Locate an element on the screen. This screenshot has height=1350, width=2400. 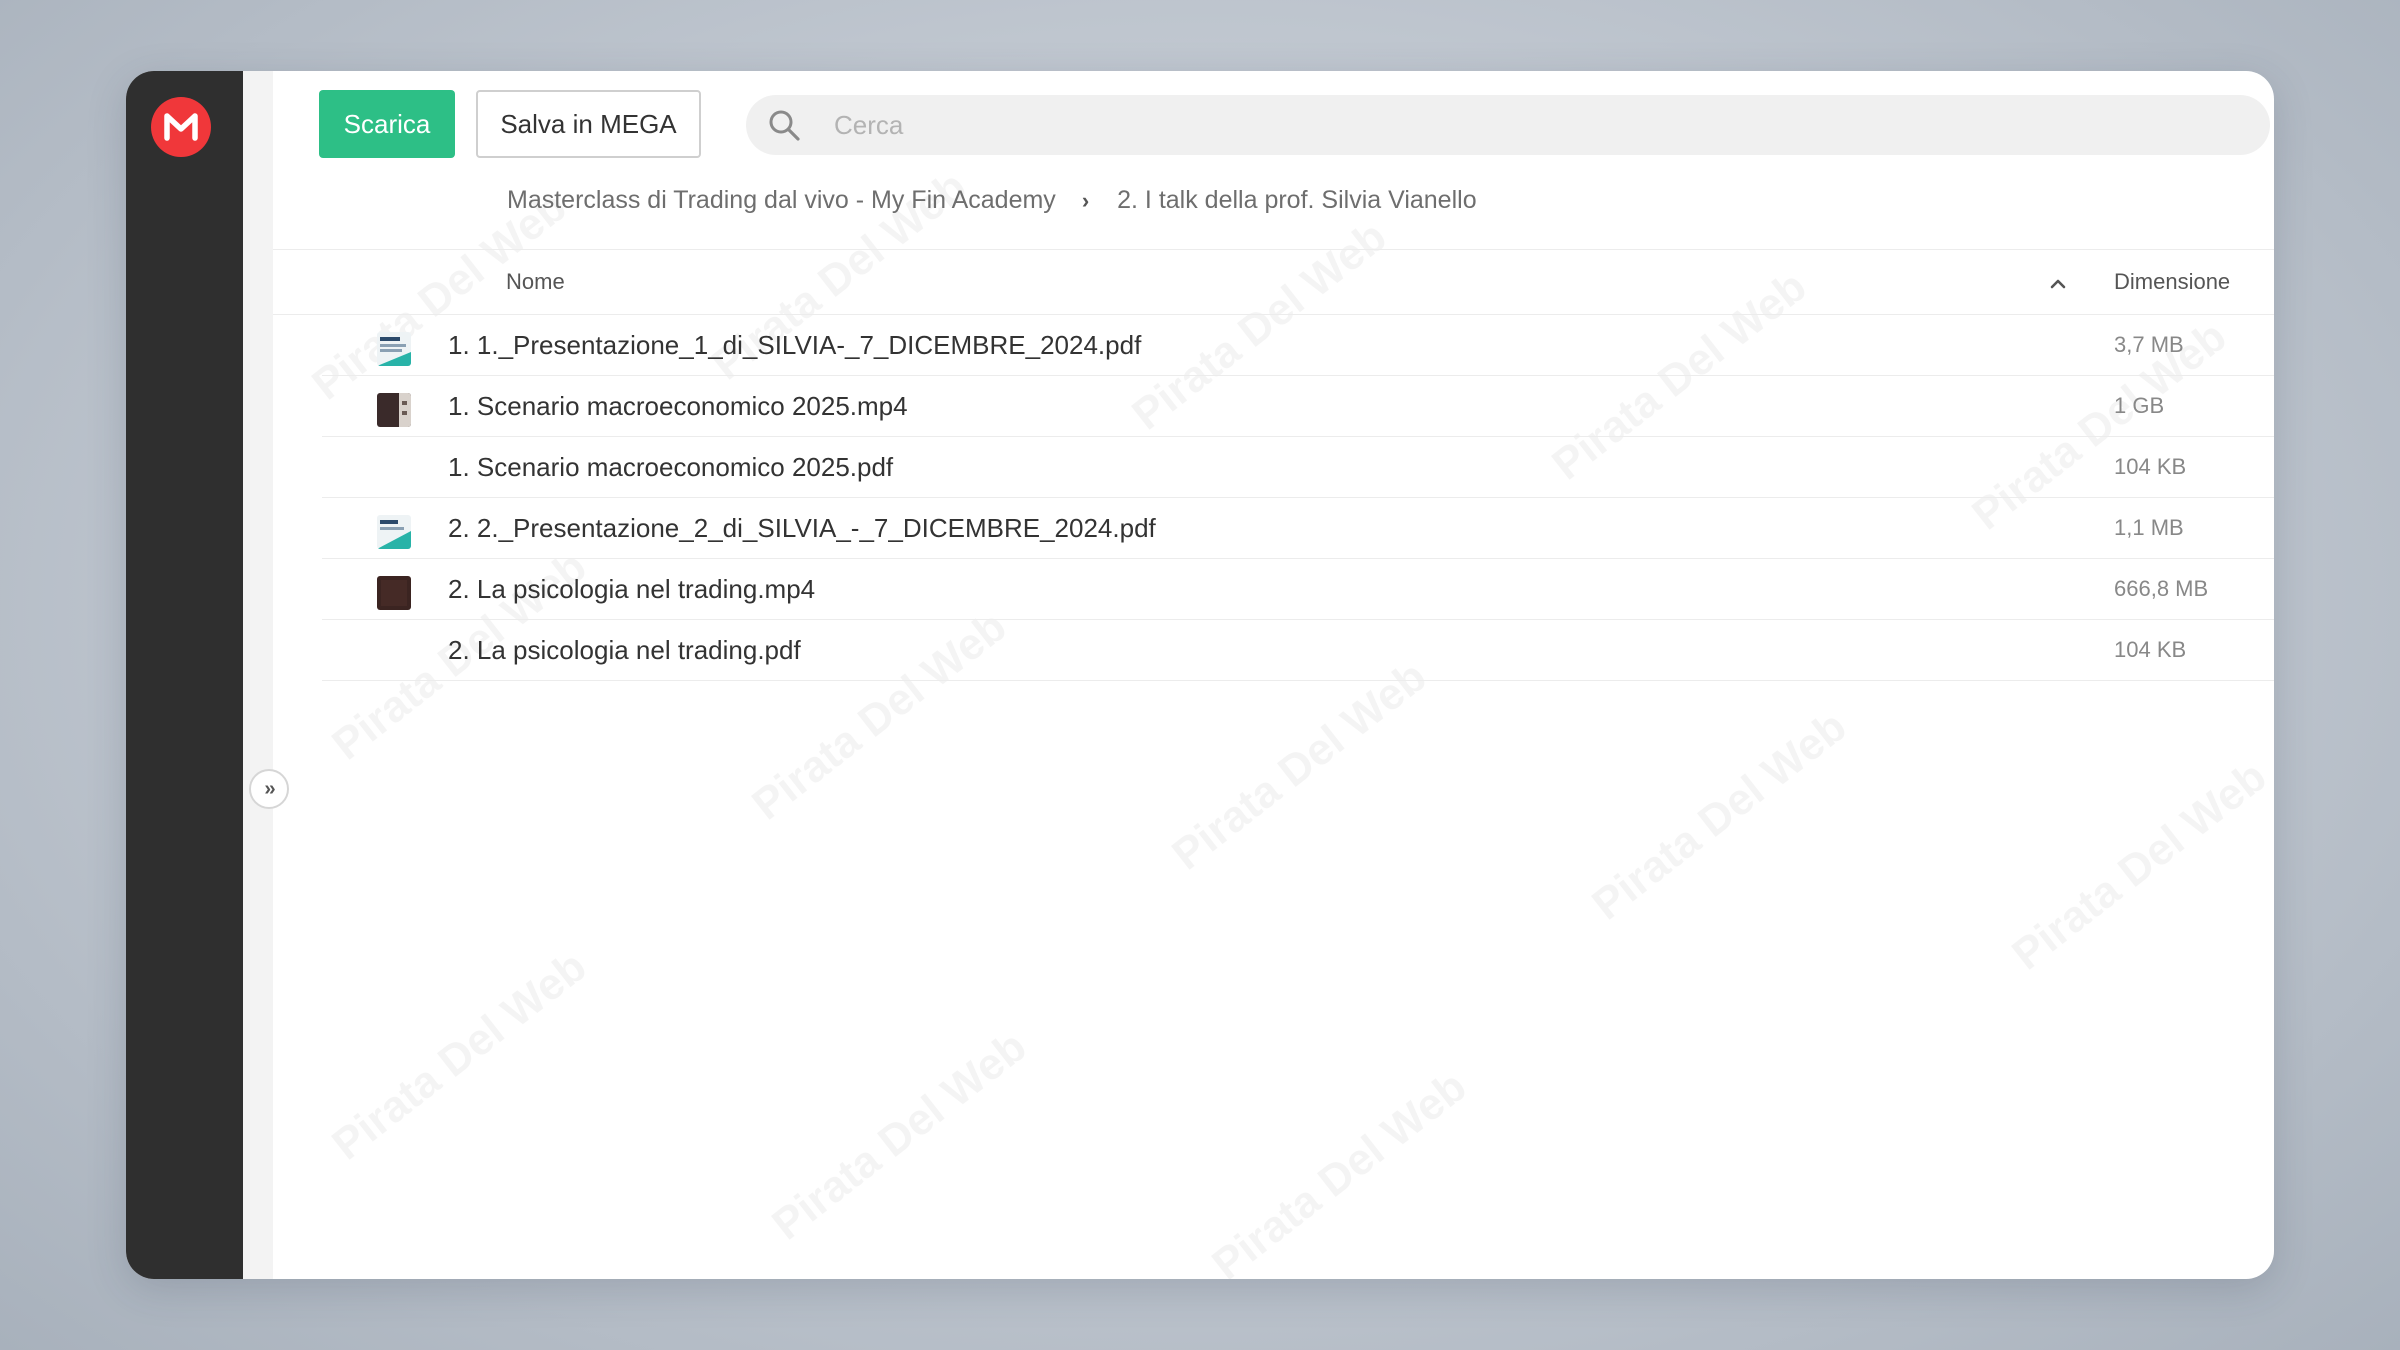
file-name: 2. La psicologia nel trading.pdf is located at coordinates (624, 650).